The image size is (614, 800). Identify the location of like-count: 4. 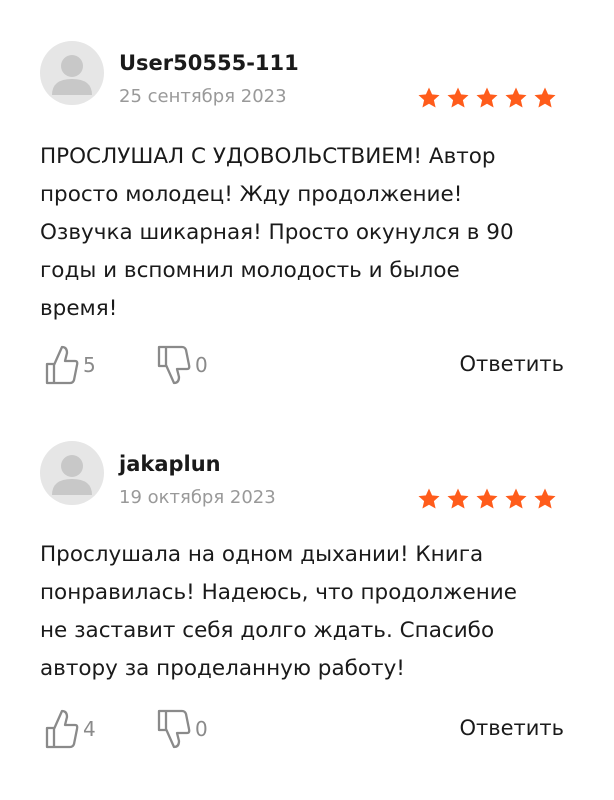
(89, 729).